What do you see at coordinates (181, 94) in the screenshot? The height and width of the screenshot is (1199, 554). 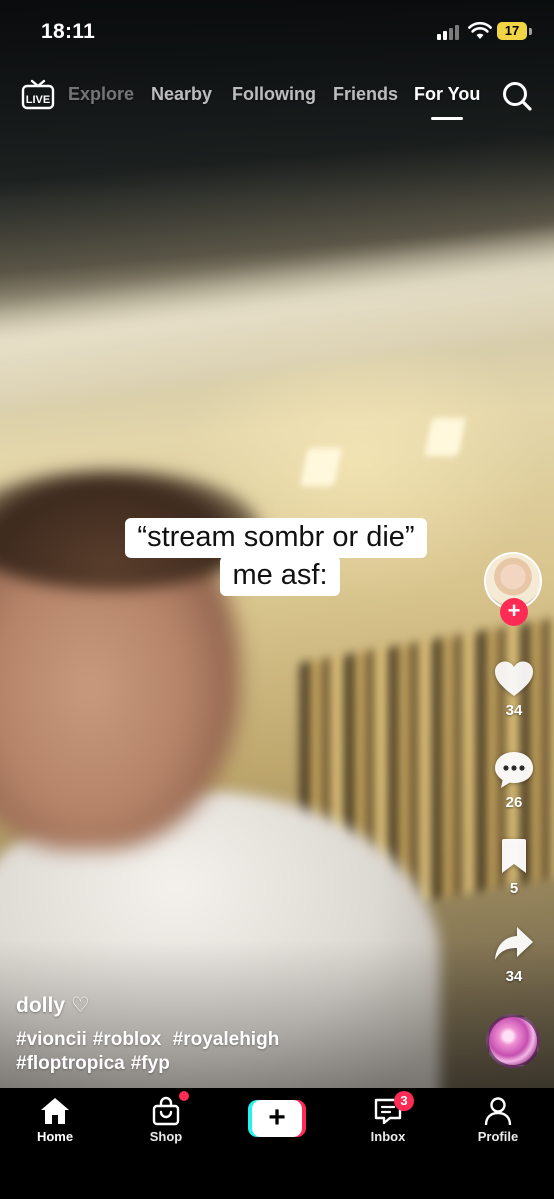 I see `tab-nearby: Nearby` at bounding box center [181, 94].